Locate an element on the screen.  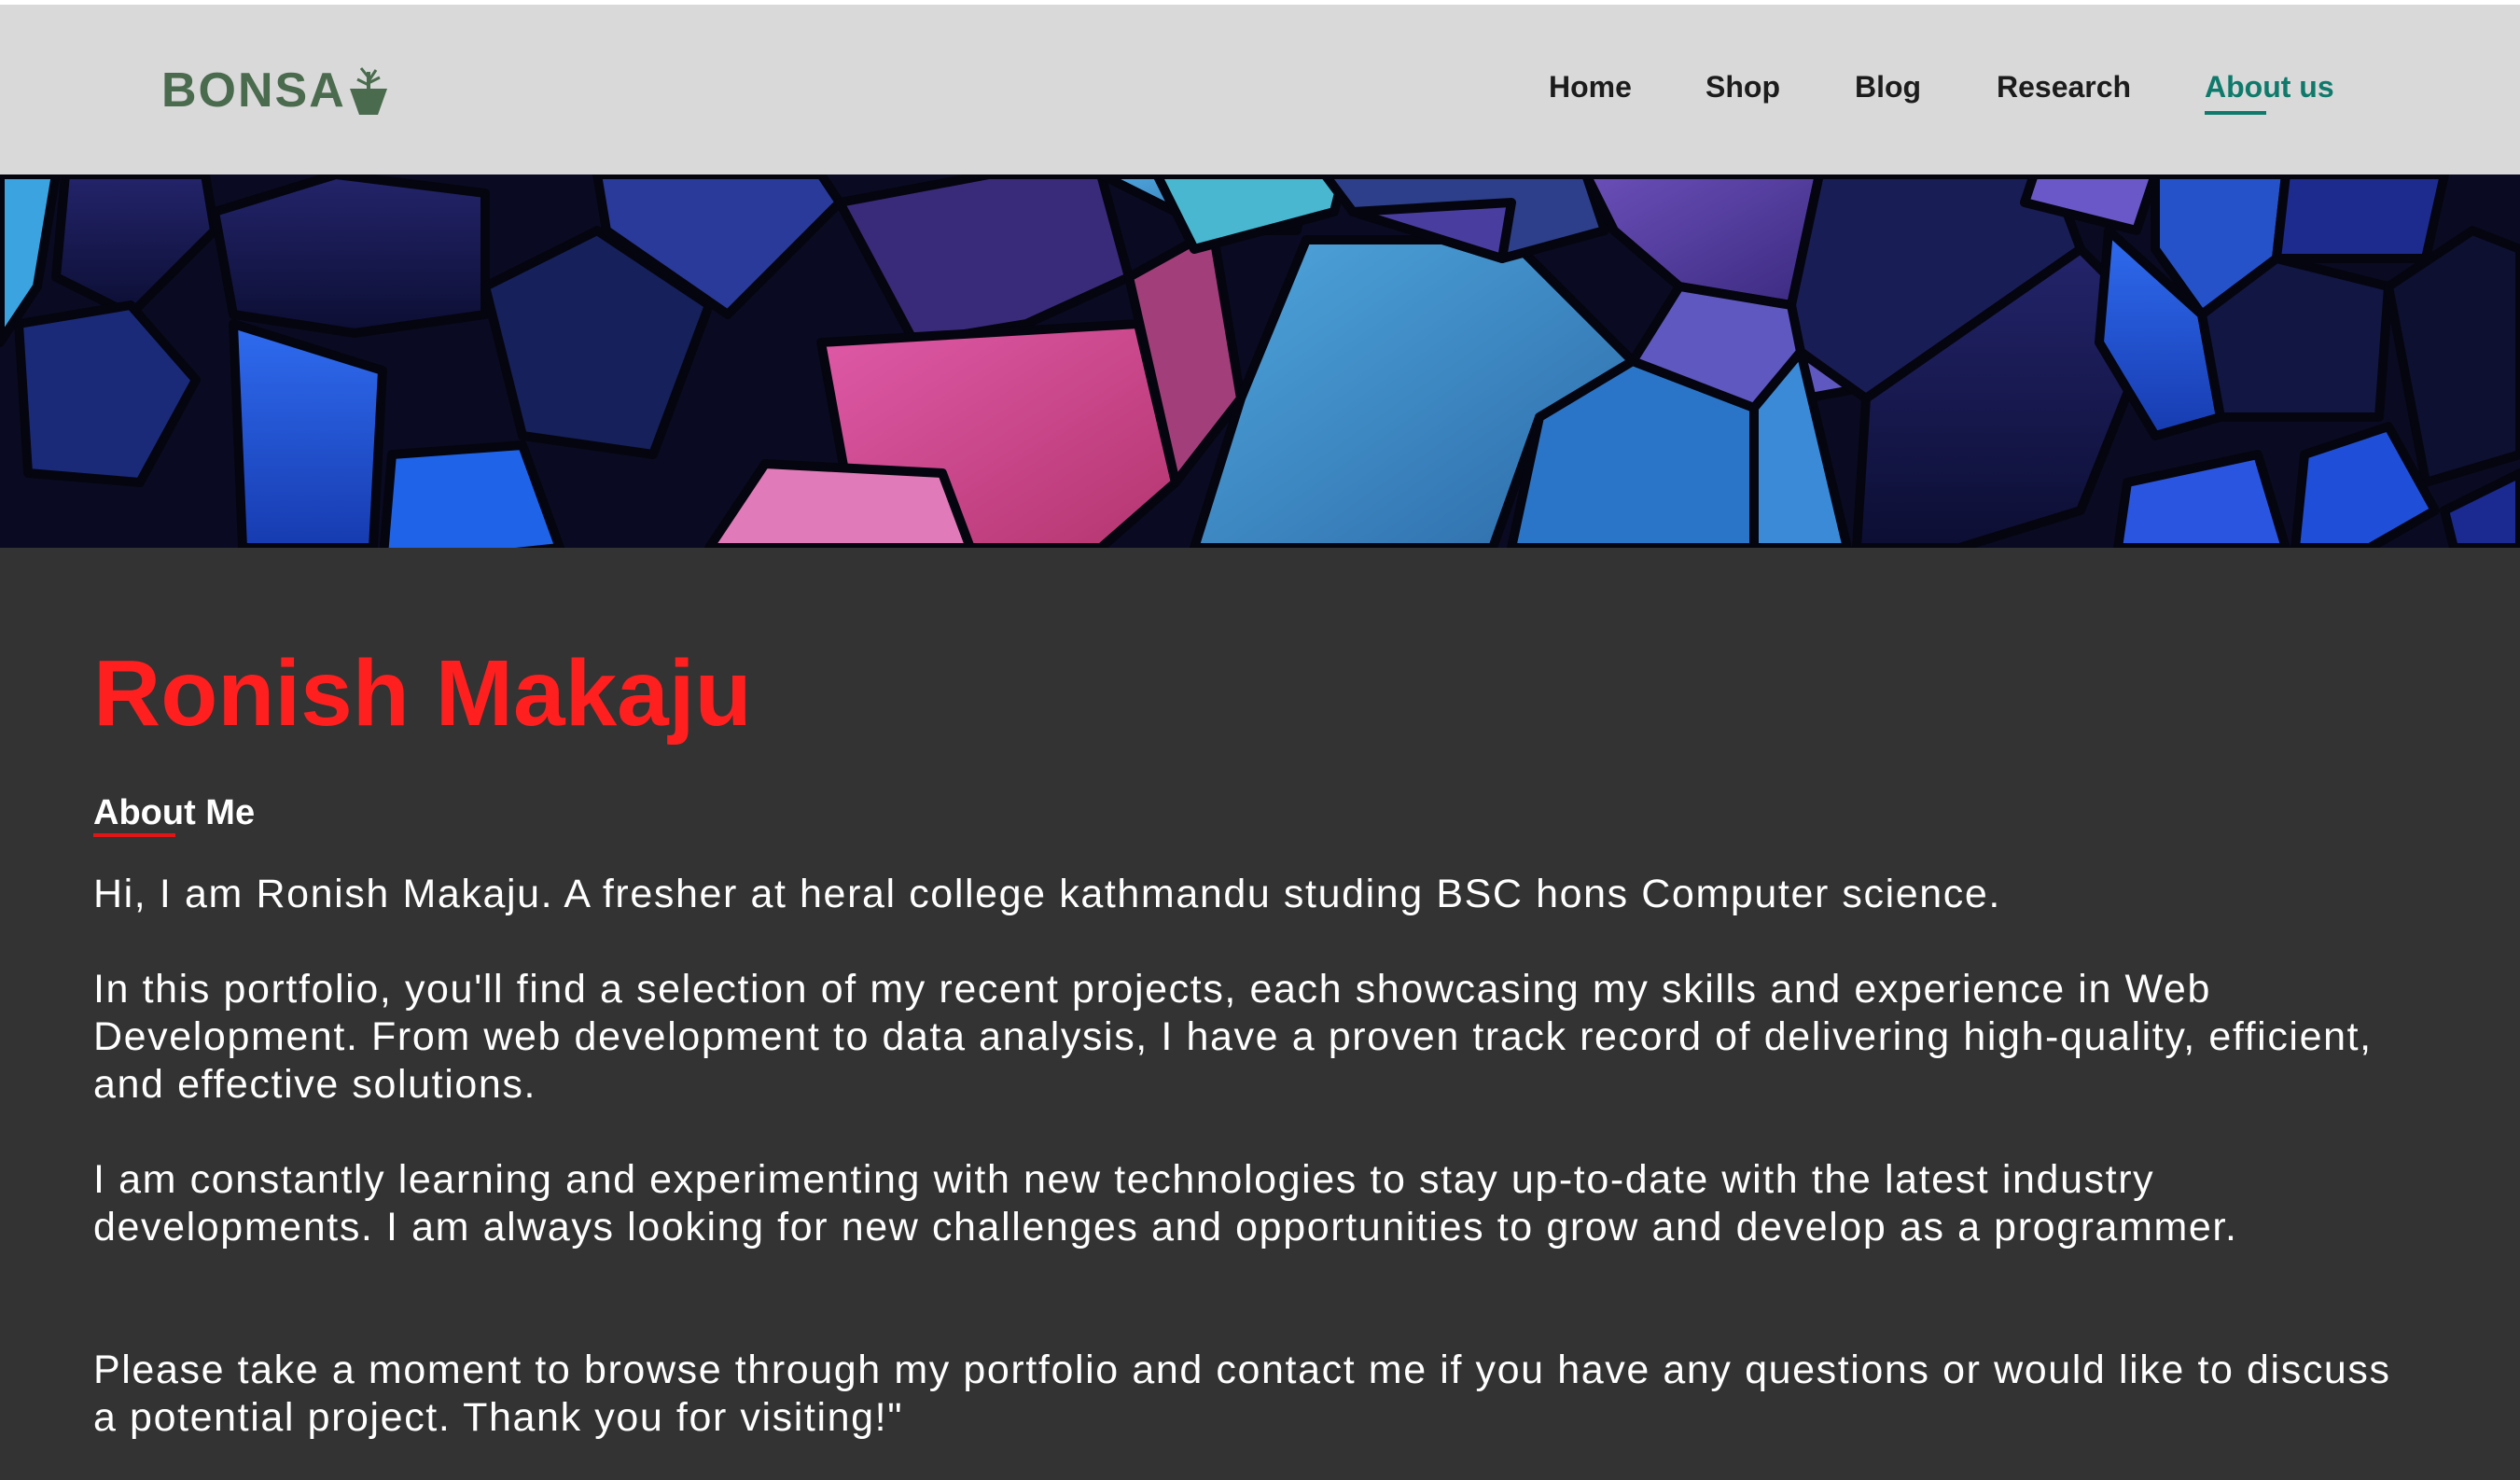
nav-research: Research is located at coordinates (2064, 88).